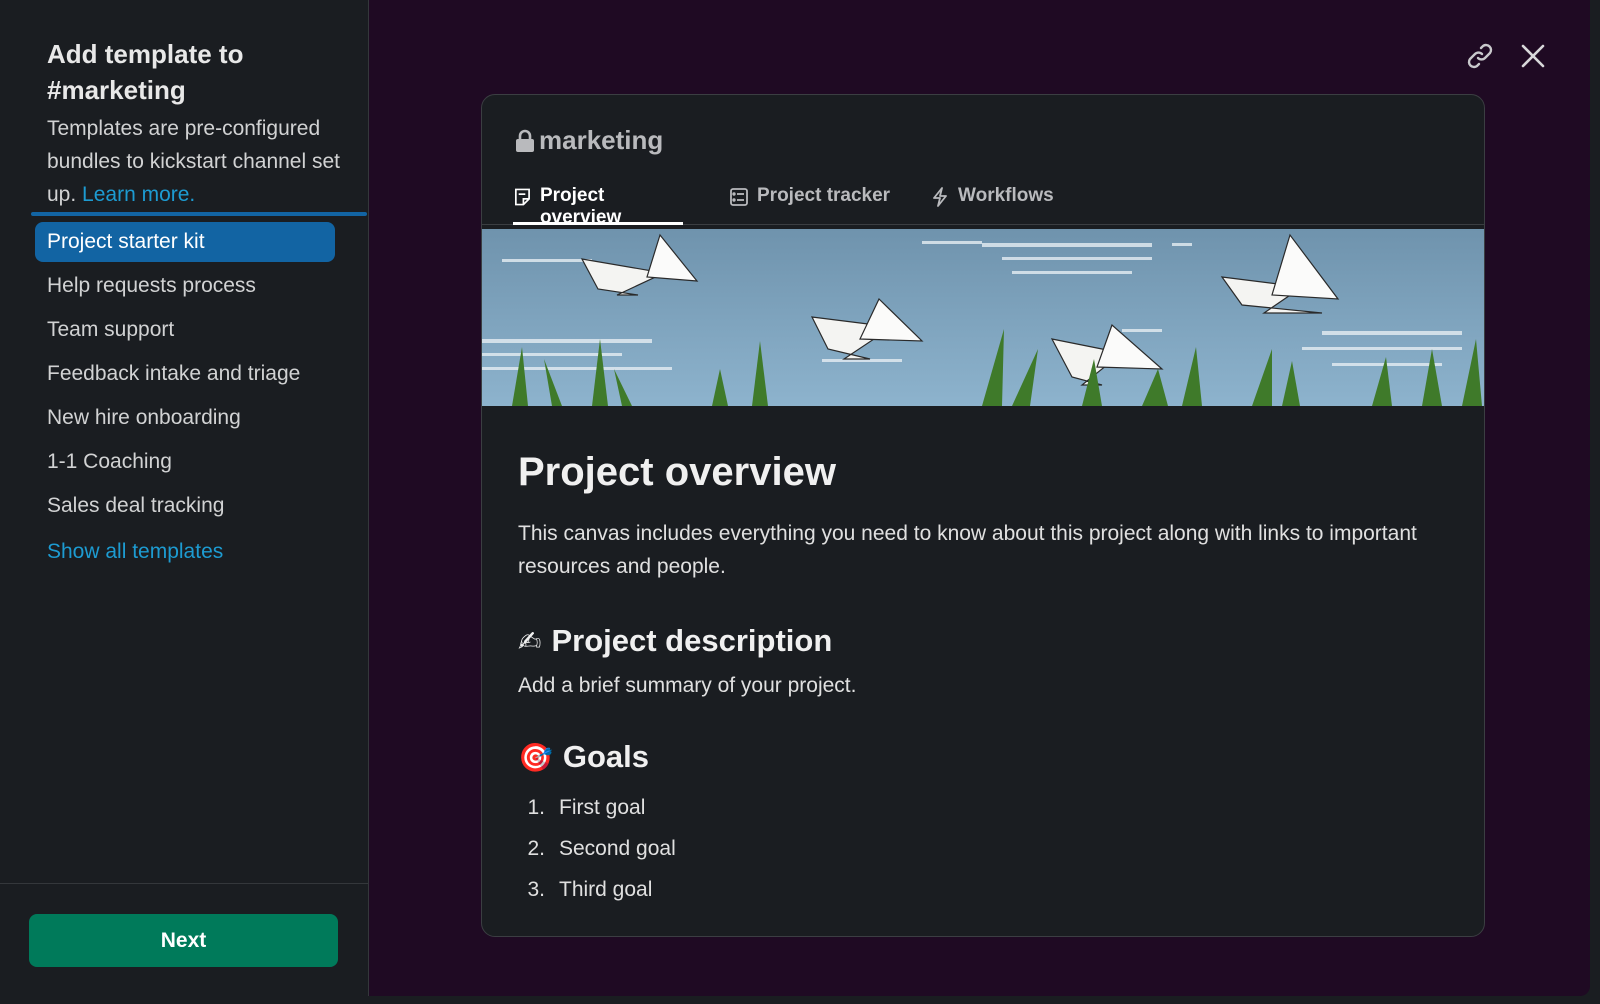 The width and height of the screenshot is (1600, 1004). Describe the element at coordinates (606, 756) in the screenshot. I see `heading-text: Goals` at that location.